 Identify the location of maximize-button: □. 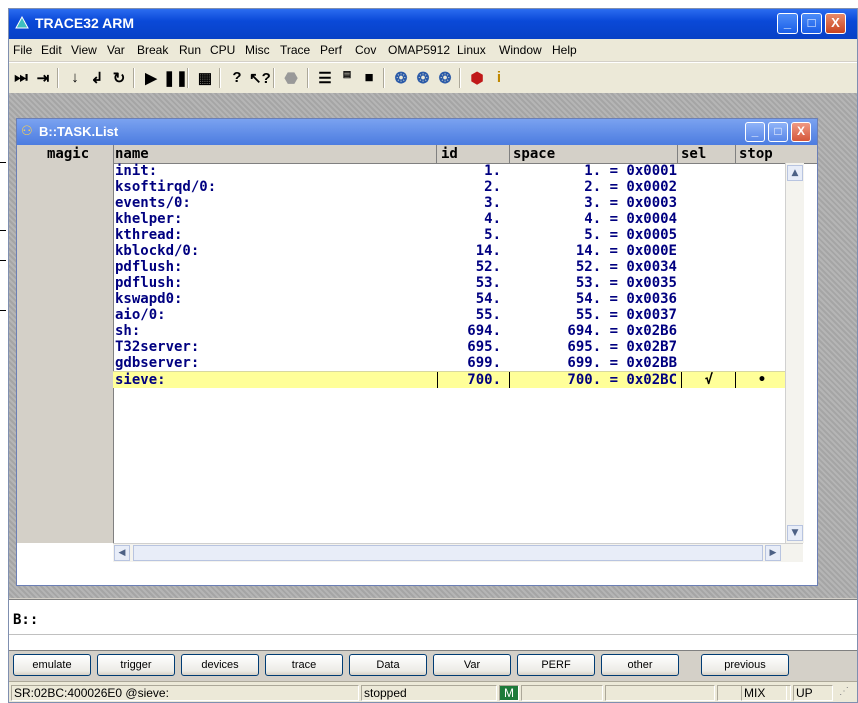
(811, 23).